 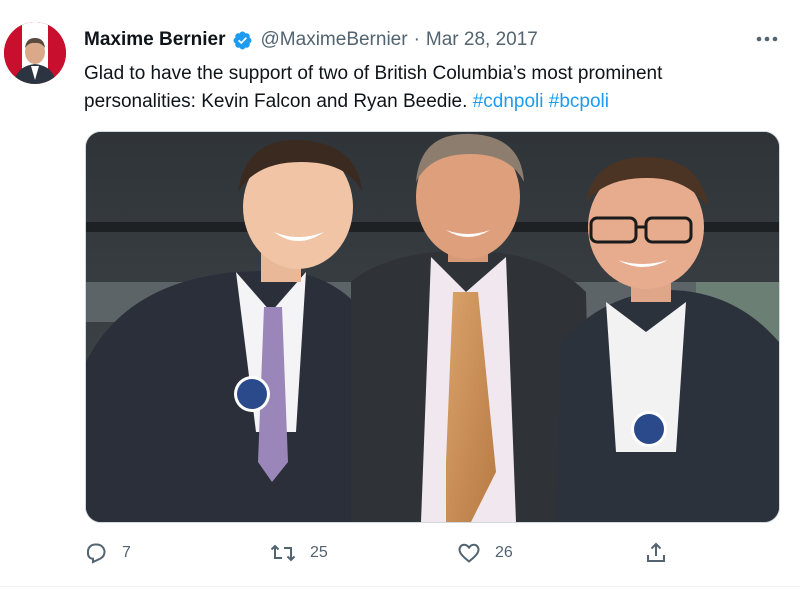 What do you see at coordinates (767, 39) in the screenshot?
I see `more-options-icon` at bounding box center [767, 39].